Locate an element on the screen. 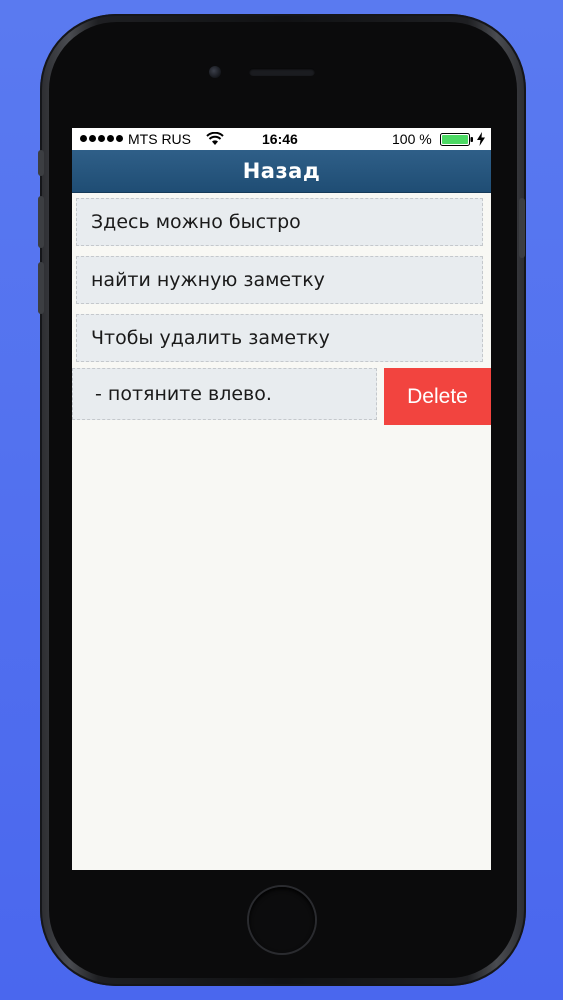 The image size is (563, 1000). back-button: Назад is located at coordinates (282, 171).